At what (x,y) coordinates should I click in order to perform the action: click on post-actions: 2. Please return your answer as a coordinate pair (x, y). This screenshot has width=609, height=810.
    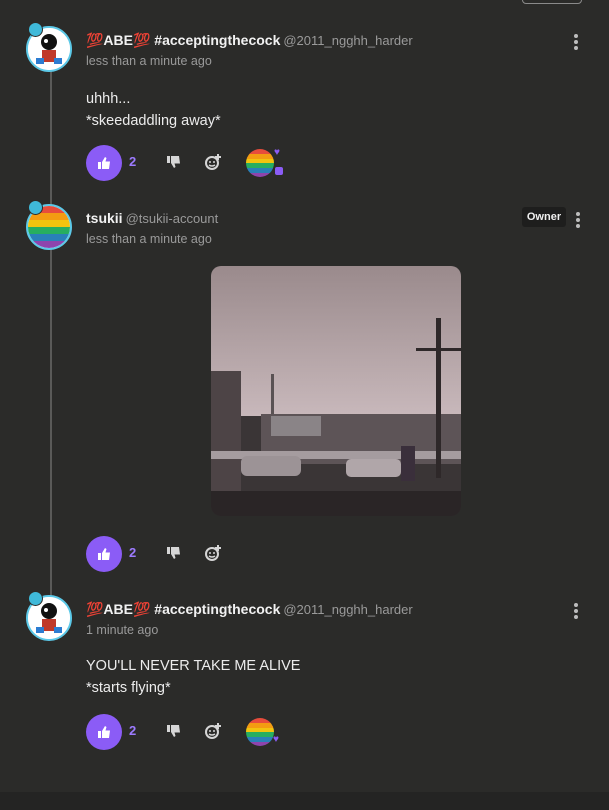
    Looking at the image, I should click on (216, 554).